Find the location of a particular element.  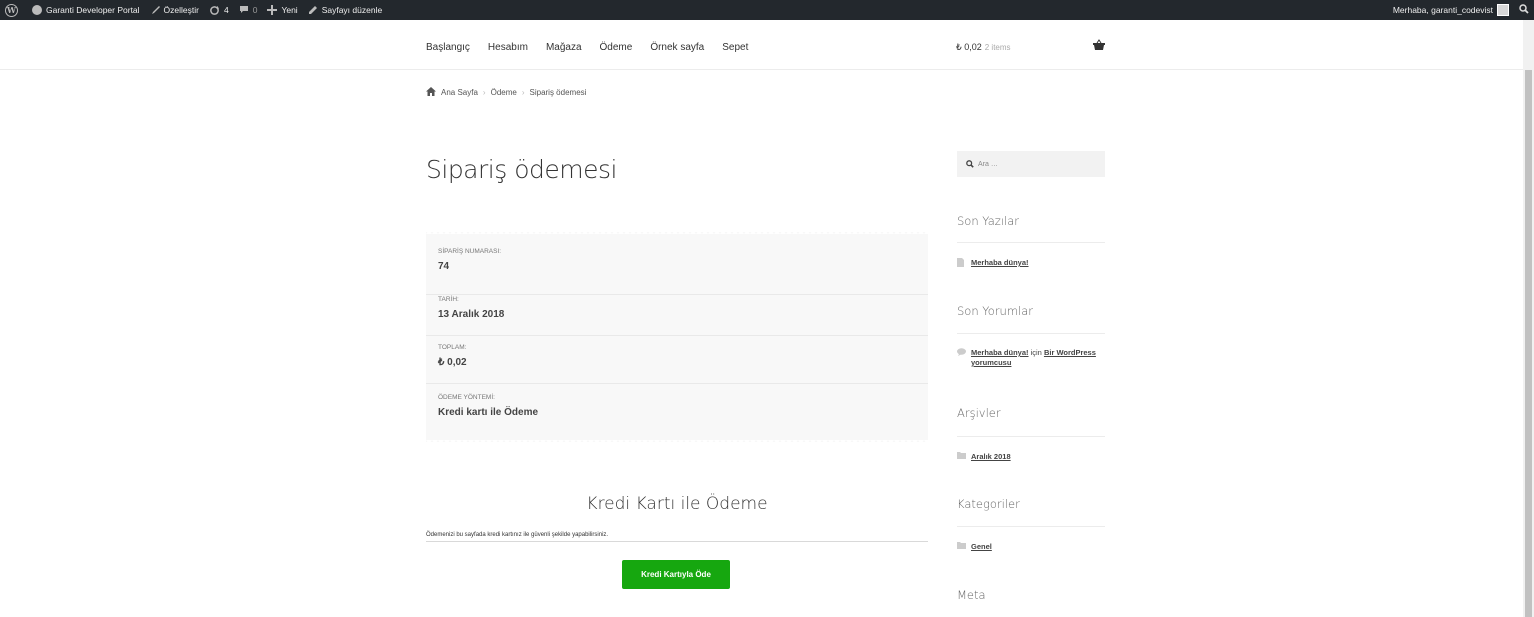

nav-item-ornek-sayfa: Örnek sayfa is located at coordinates (677, 47).